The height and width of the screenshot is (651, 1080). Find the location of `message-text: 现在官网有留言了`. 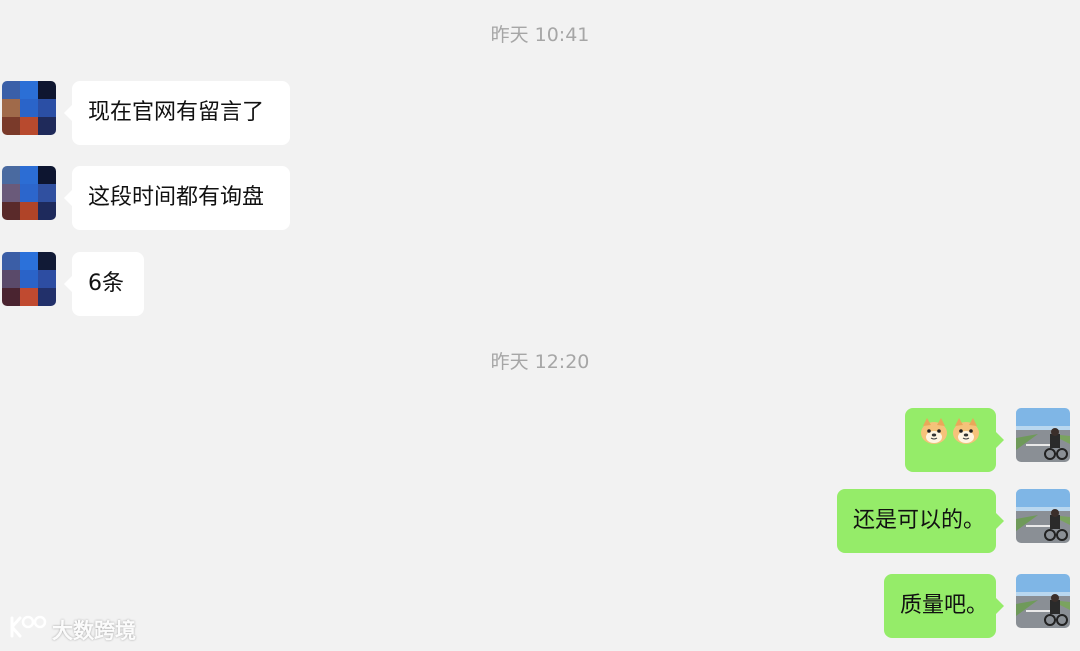

message-text: 现在官网有留言了 is located at coordinates (176, 112).